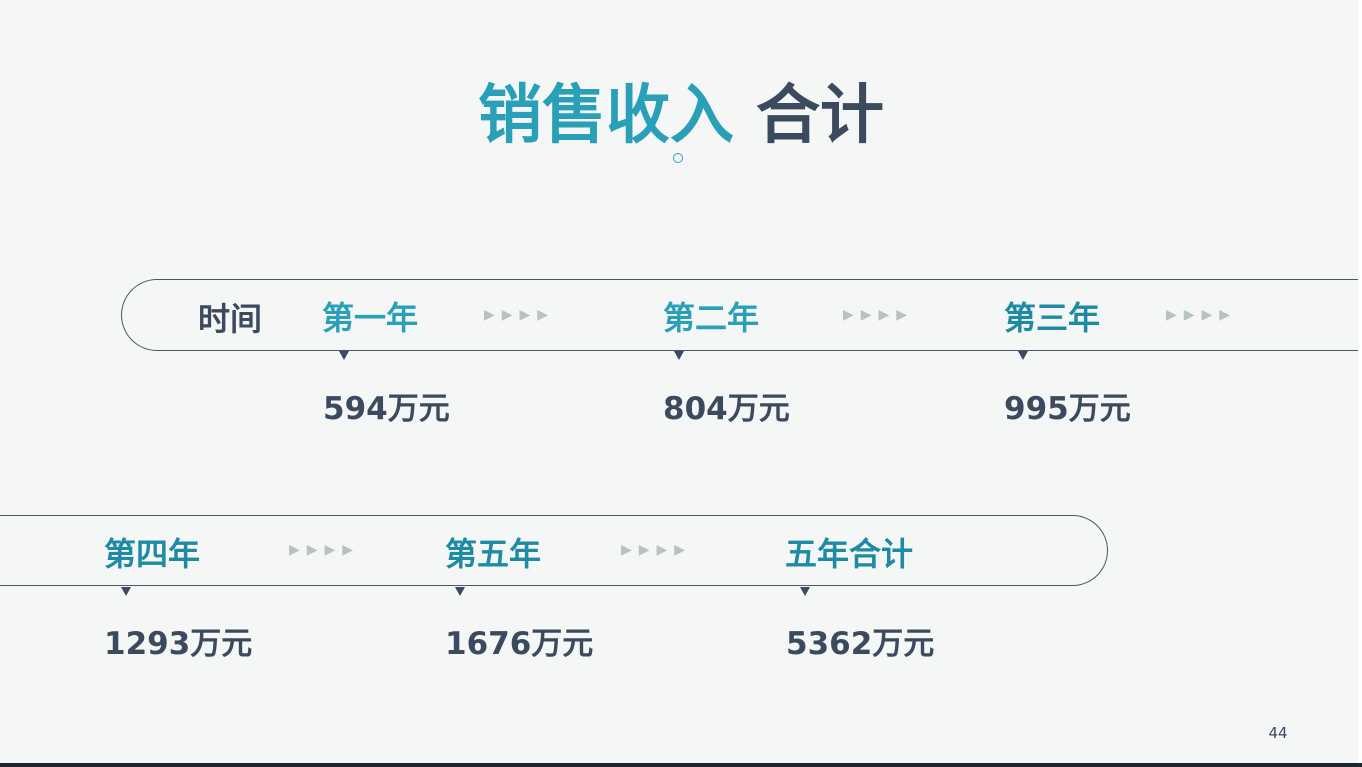  Describe the element at coordinates (879, 315) in the screenshot. I see `arrows-2-icon: ▶▶▶▶` at that location.